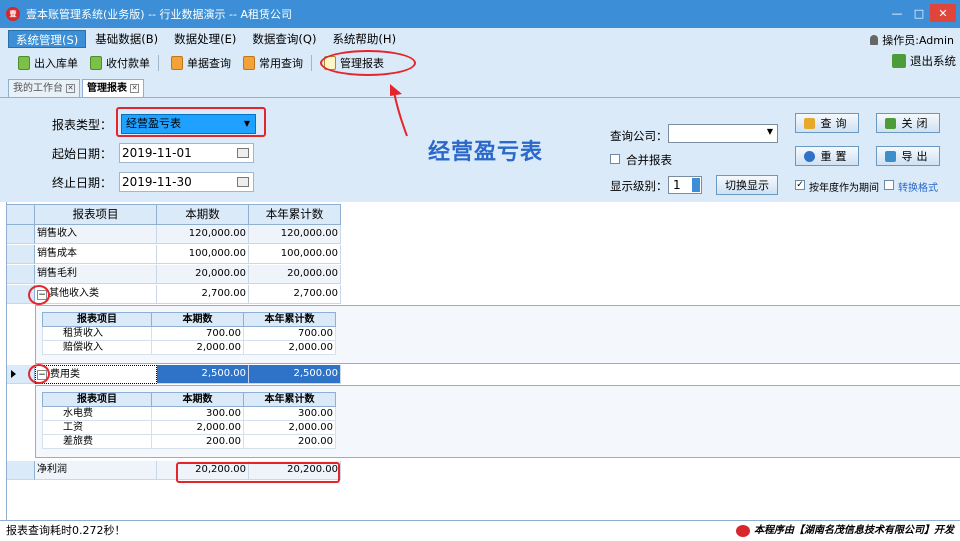 This screenshot has height=541, width=960. Describe the element at coordinates (943, 13) in the screenshot. I see `close-icon: ✕` at that location.